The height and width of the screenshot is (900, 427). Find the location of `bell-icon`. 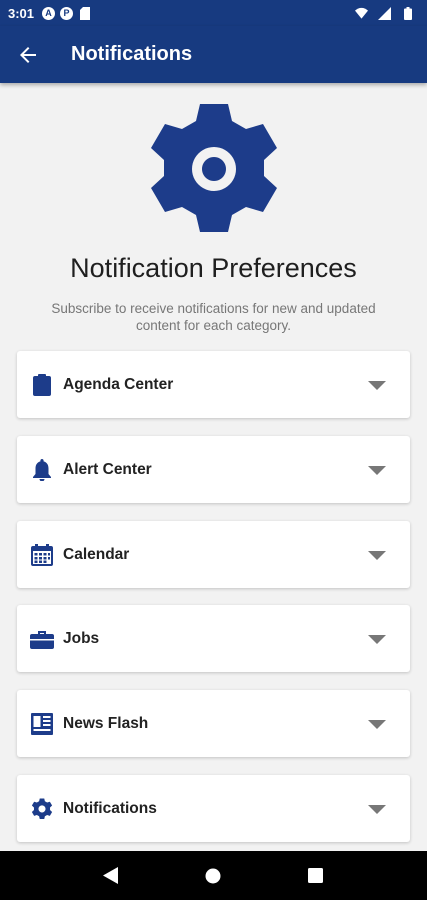

bell-icon is located at coordinates (42, 470).